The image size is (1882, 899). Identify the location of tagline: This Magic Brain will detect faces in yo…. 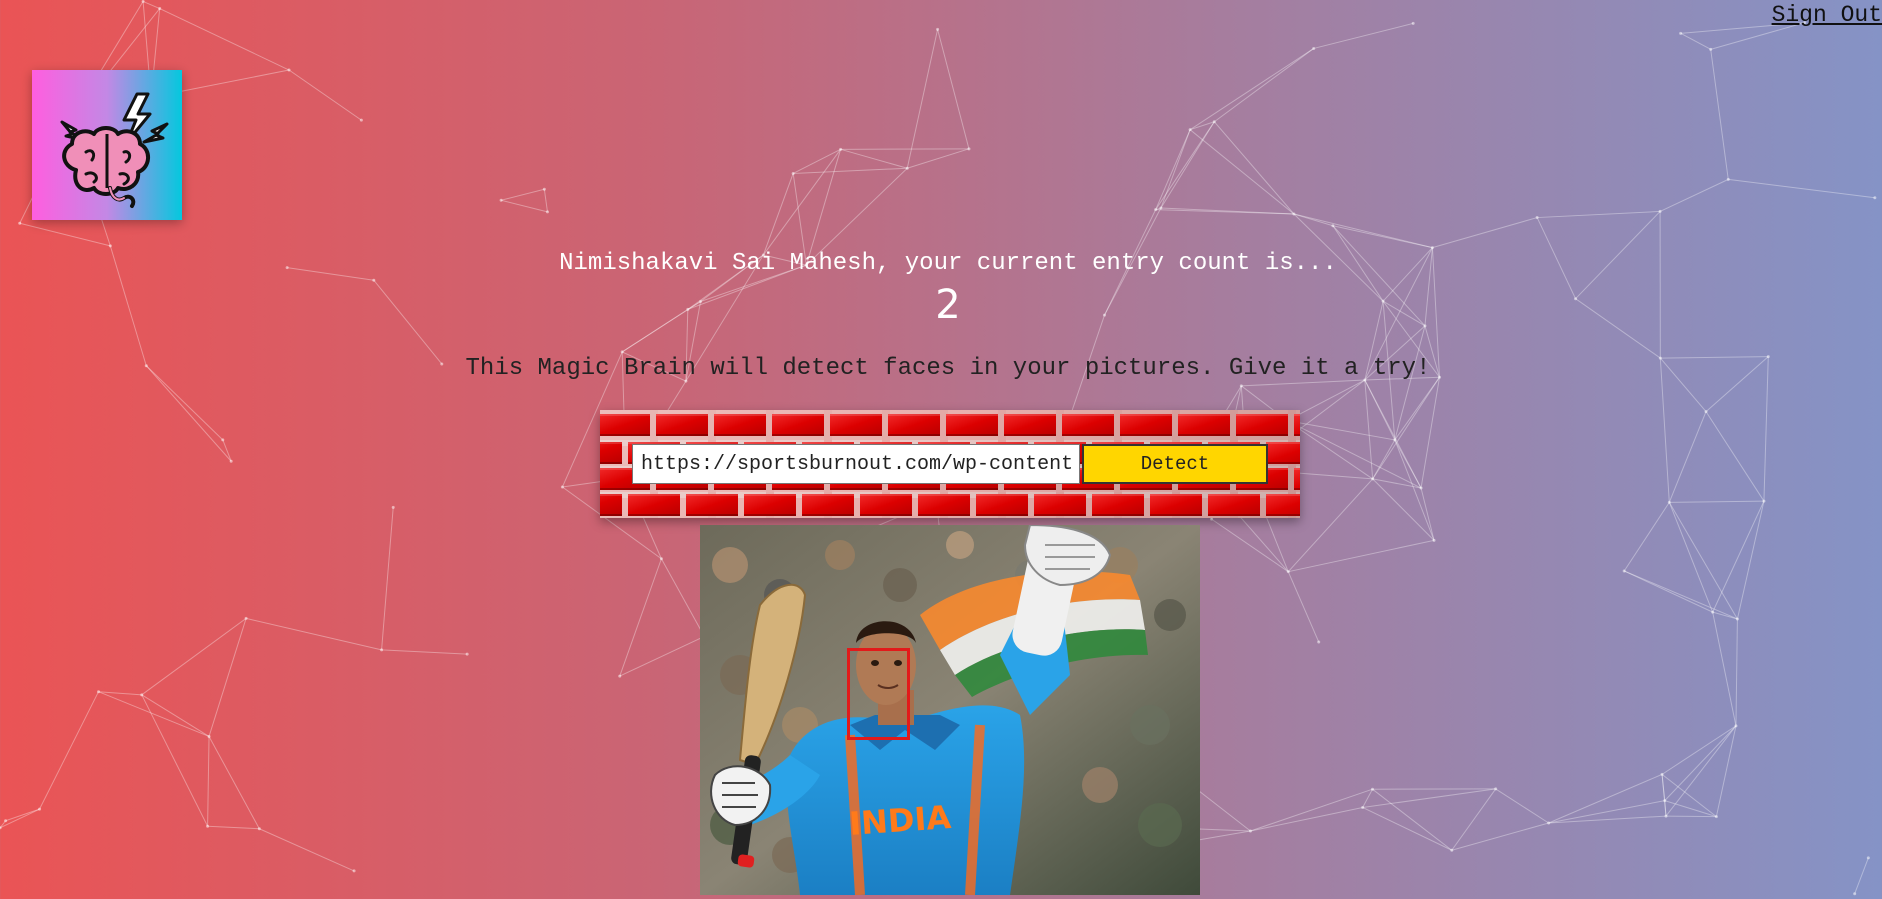
(948, 368).